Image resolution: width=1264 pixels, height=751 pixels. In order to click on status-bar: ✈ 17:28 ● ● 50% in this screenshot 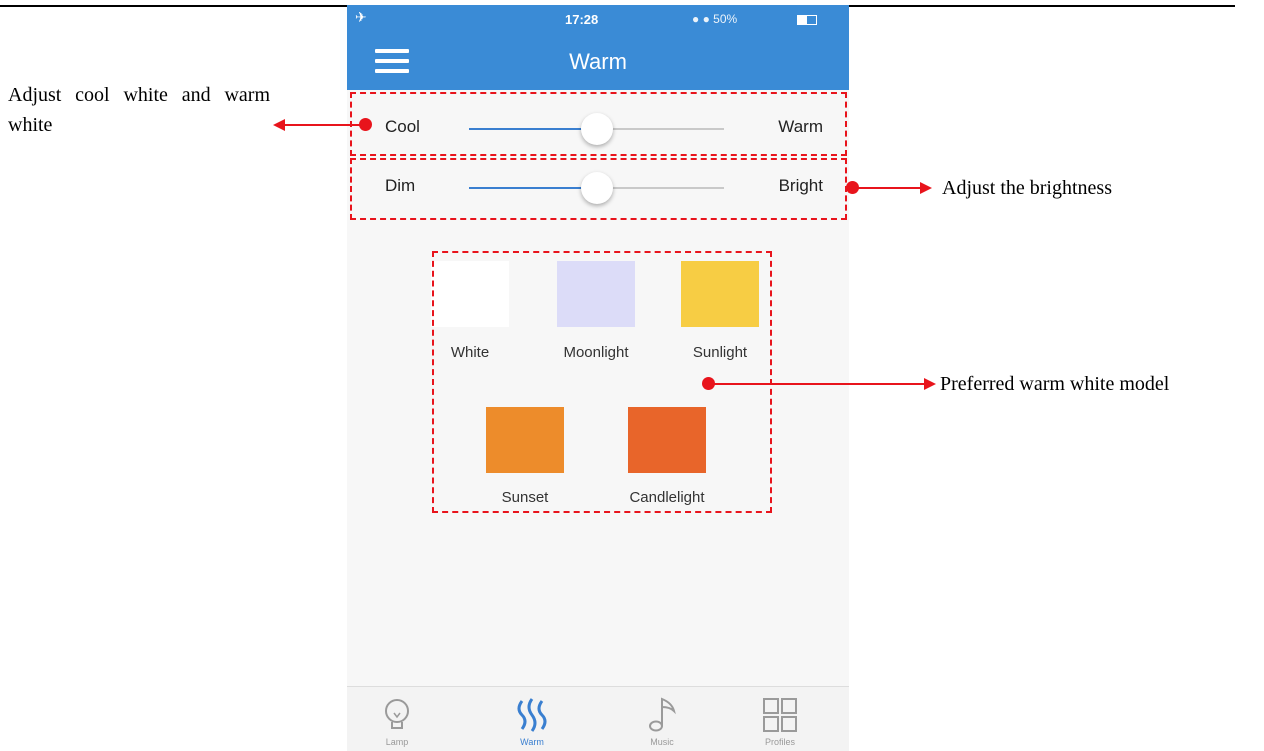, I will do `click(598, 20)`.